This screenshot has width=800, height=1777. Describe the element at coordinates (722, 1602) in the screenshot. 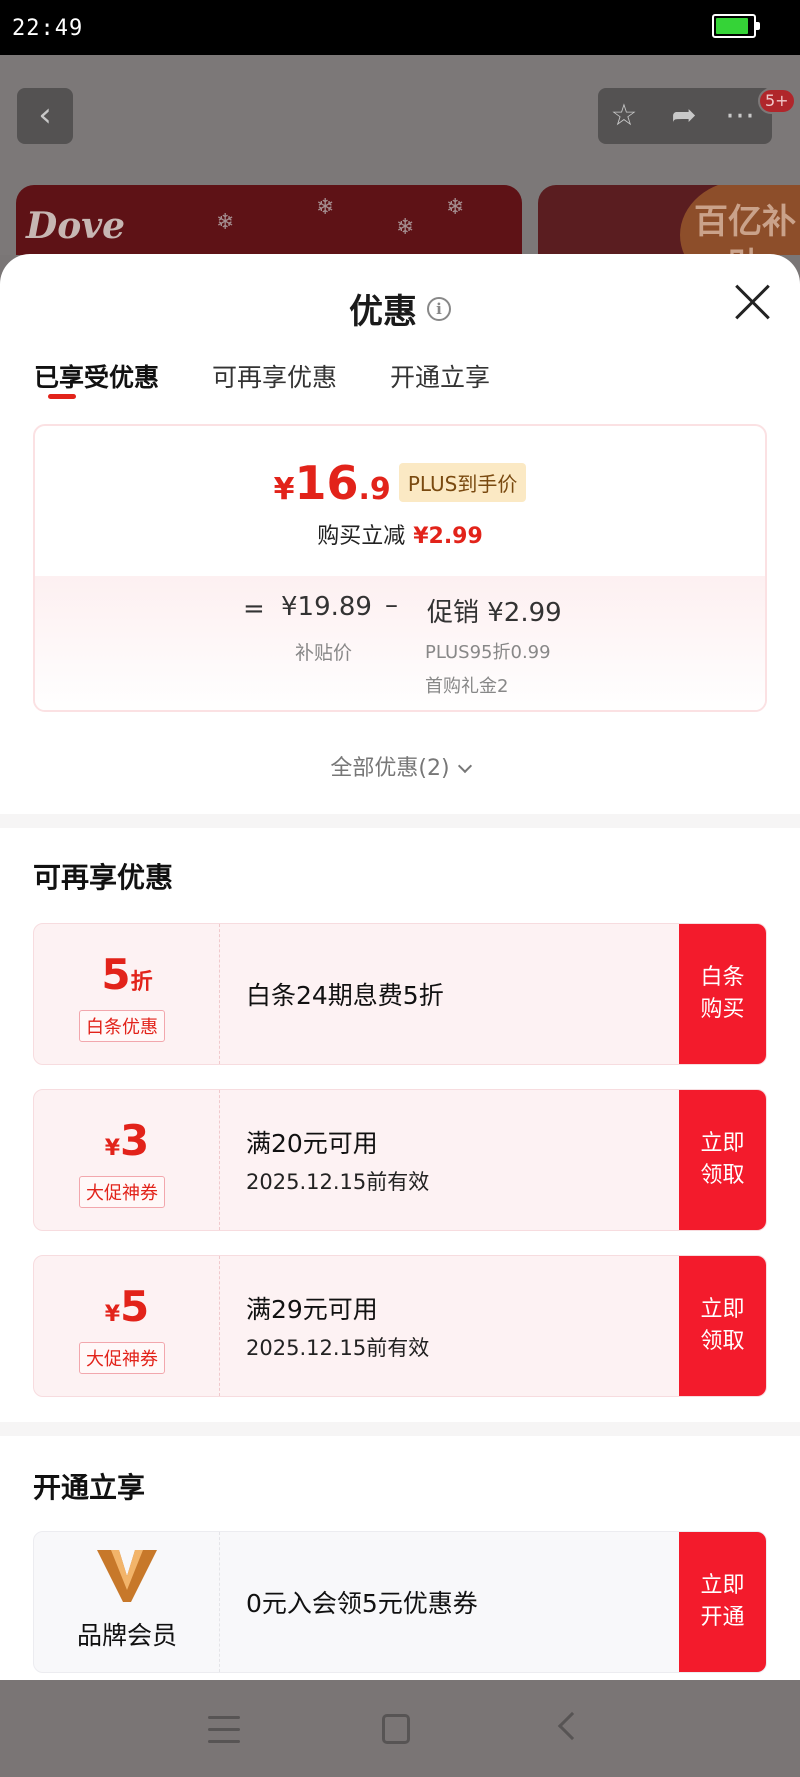

I see `open-membership-button: 立即开通` at that location.